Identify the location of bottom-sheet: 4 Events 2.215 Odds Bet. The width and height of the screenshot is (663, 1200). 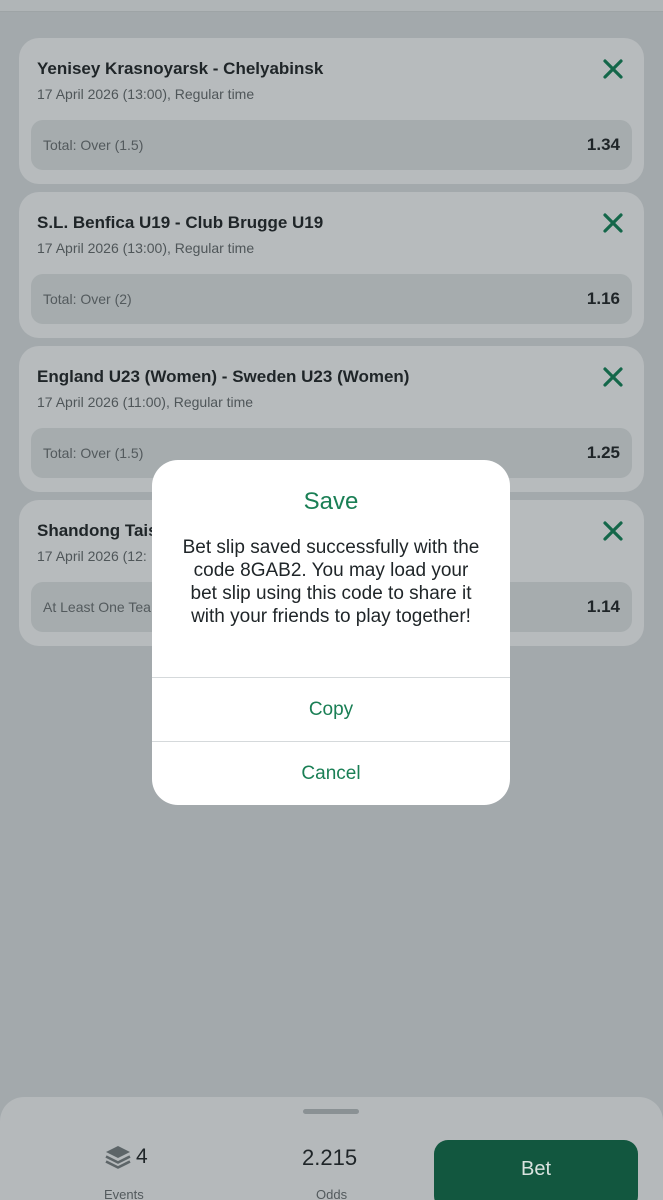
(331, 1148).